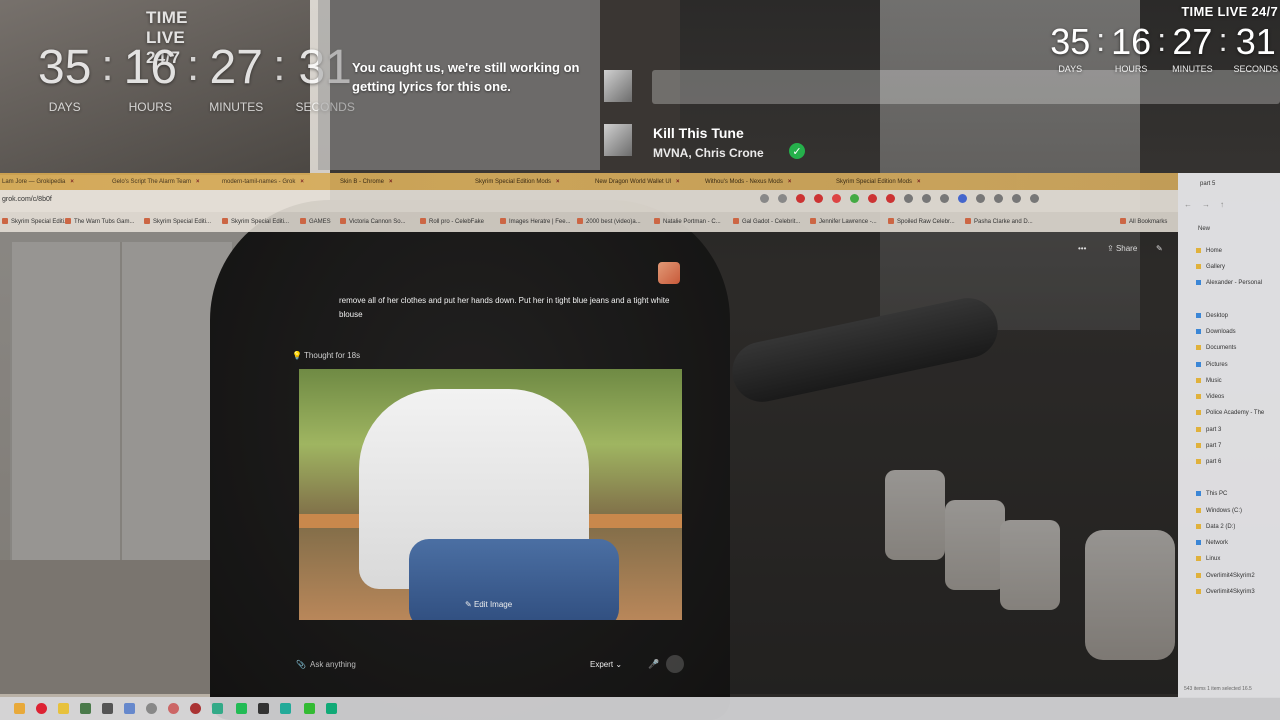  Describe the element at coordinates (150, 67) in the screenshot. I see `hours-value: 16` at that location.